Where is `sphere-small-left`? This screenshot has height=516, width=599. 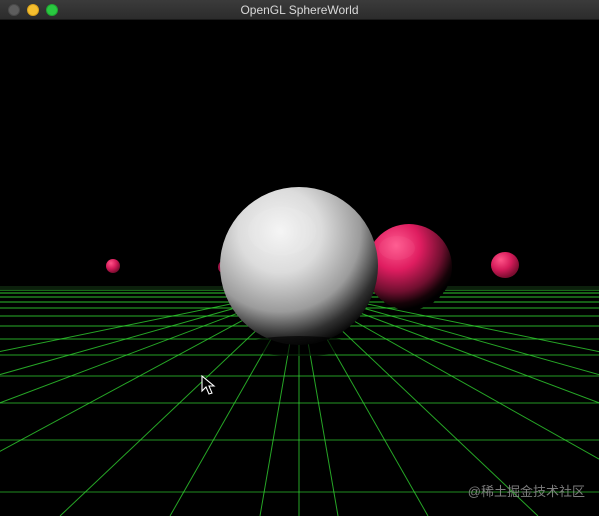
sphere-small-left is located at coordinates (113, 266).